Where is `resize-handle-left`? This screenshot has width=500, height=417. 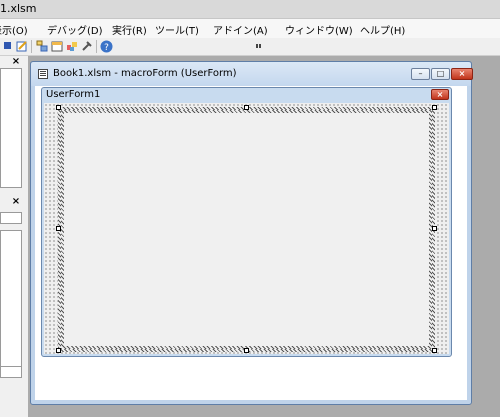
resize-handle-left is located at coordinates (58, 228).